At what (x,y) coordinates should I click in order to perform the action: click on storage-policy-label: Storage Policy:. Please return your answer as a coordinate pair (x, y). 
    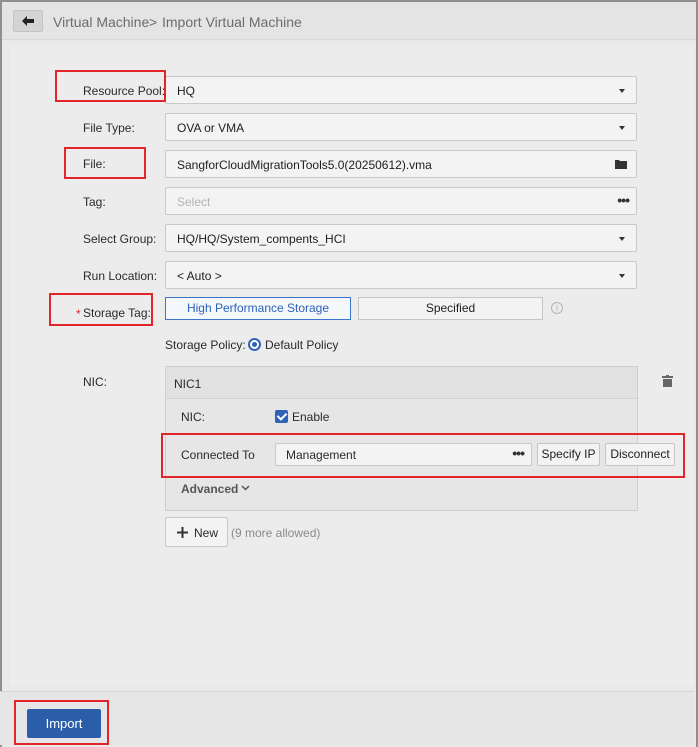
    Looking at the image, I should click on (205, 345).